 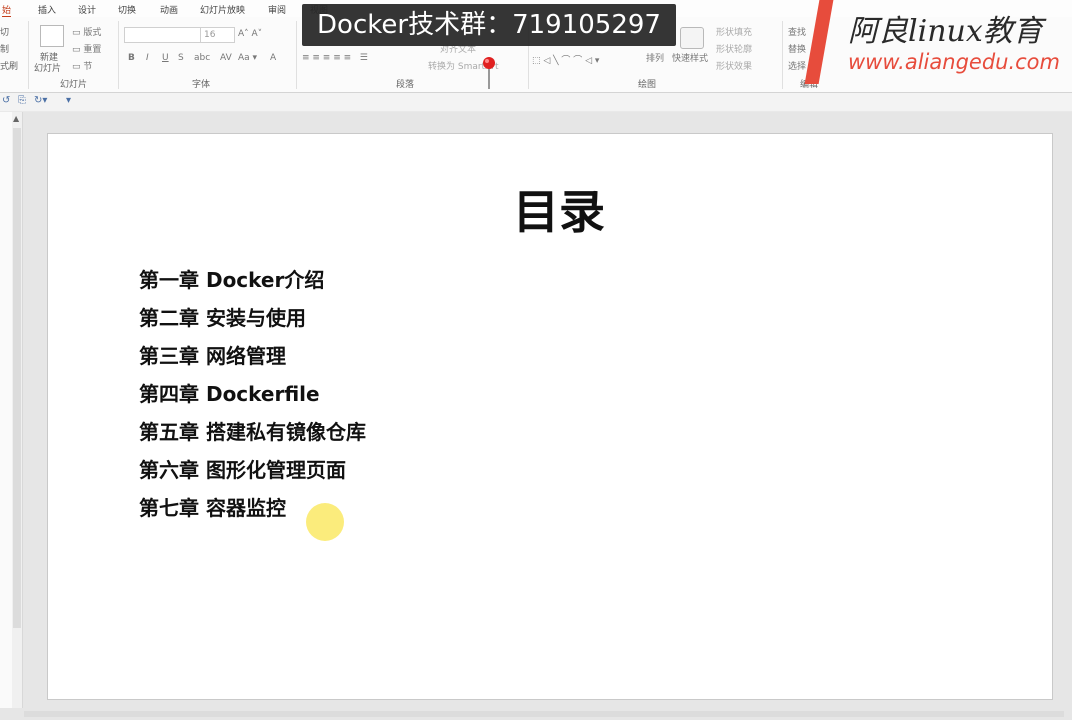 What do you see at coordinates (74, 85) in the screenshot?
I see `slides-group-label: 幻灯片` at bounding box center [74, 85].